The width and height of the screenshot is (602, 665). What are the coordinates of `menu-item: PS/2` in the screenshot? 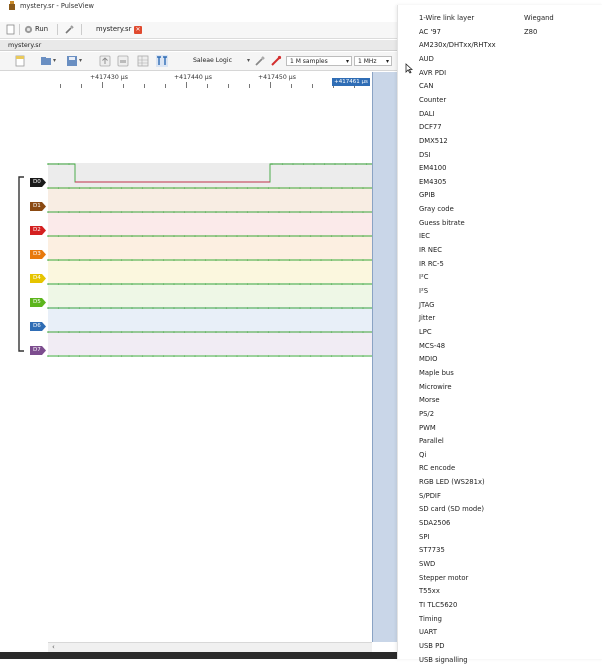 It's located at (426, 414).